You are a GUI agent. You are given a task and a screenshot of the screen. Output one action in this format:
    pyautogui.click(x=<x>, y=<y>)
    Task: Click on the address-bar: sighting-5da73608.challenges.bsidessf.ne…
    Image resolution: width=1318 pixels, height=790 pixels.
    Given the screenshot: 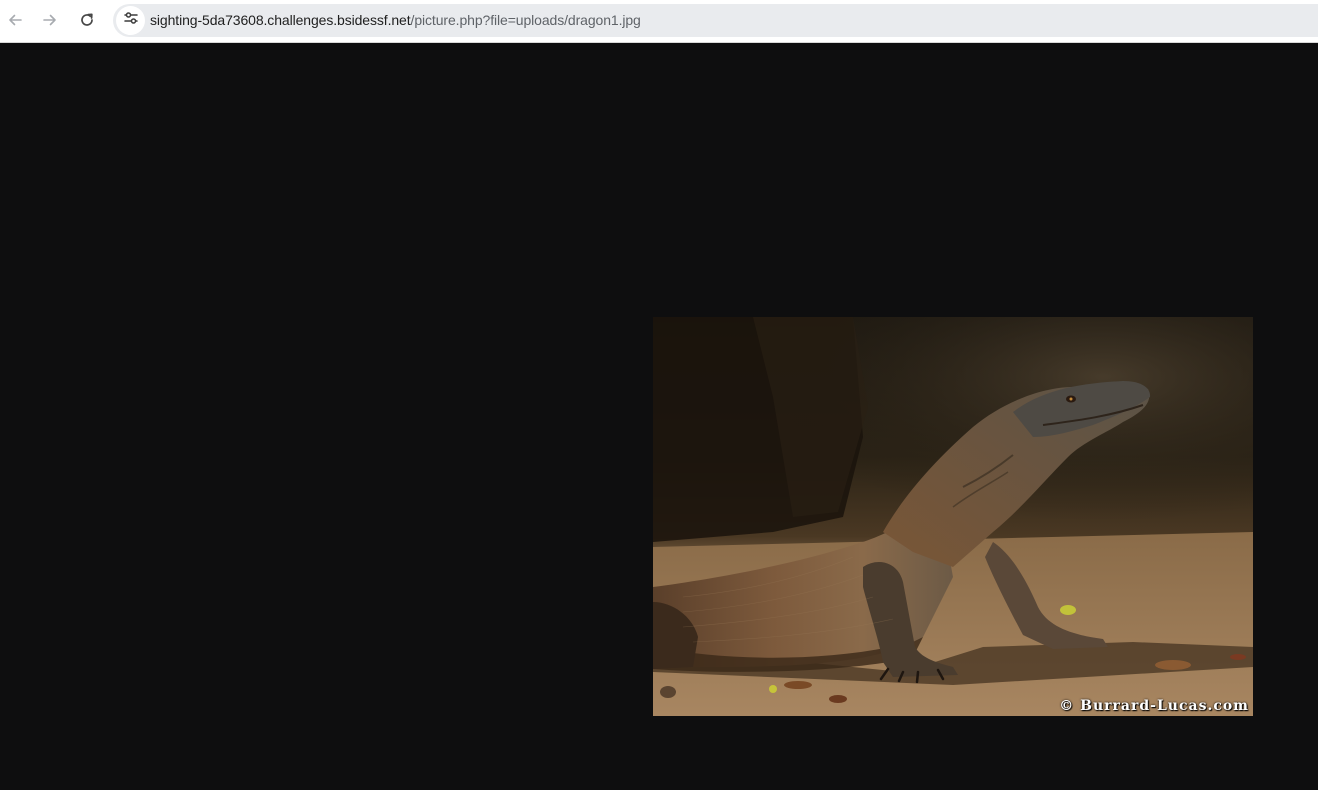 What is the action you would take?
    pyautogui.click(x=715, y=20)
    